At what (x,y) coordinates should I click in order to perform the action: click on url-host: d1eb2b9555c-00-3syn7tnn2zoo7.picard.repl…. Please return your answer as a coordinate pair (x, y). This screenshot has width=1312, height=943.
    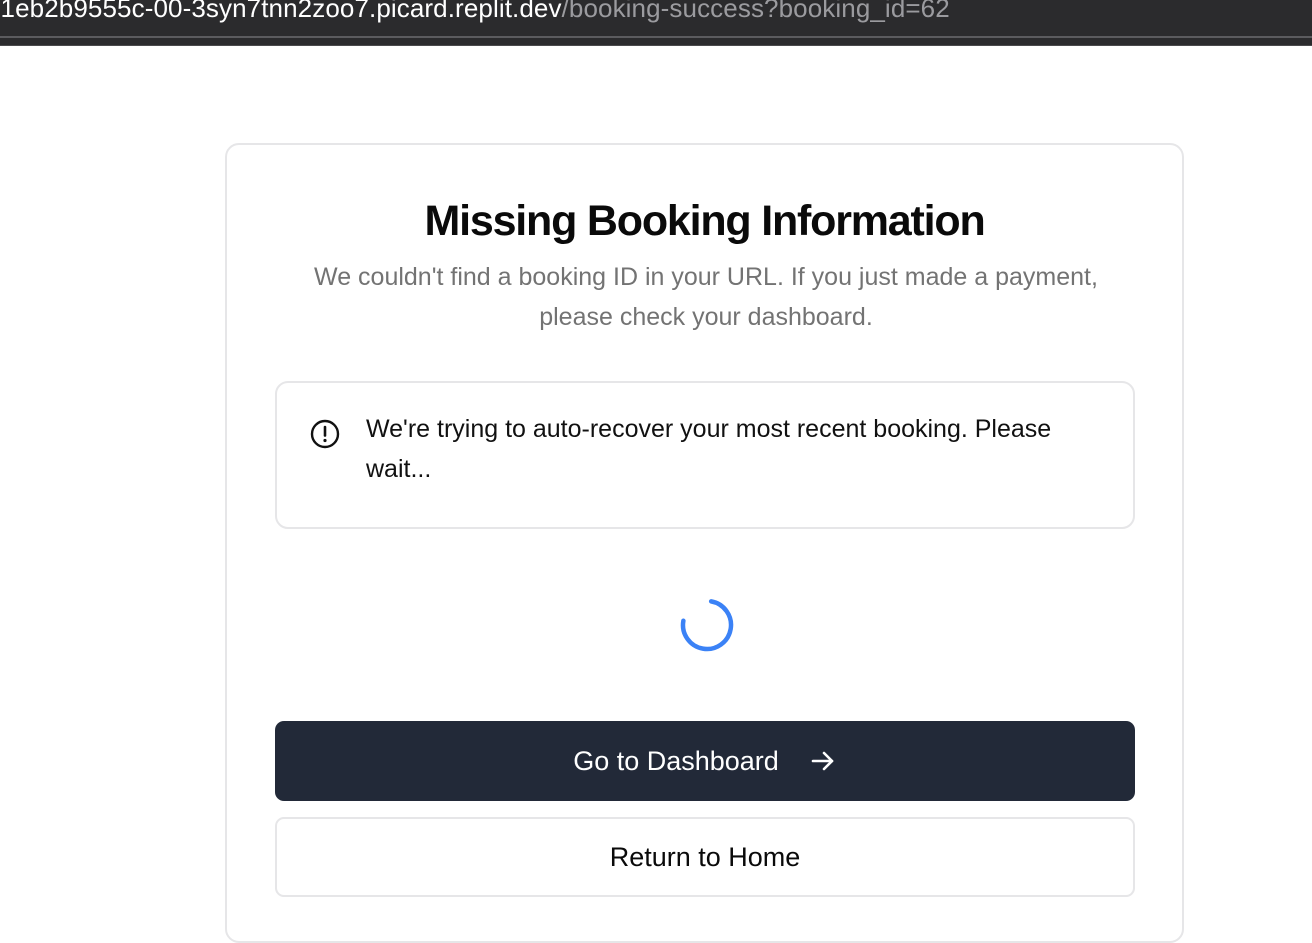
    Looking at the image, I should click on (281, 11).